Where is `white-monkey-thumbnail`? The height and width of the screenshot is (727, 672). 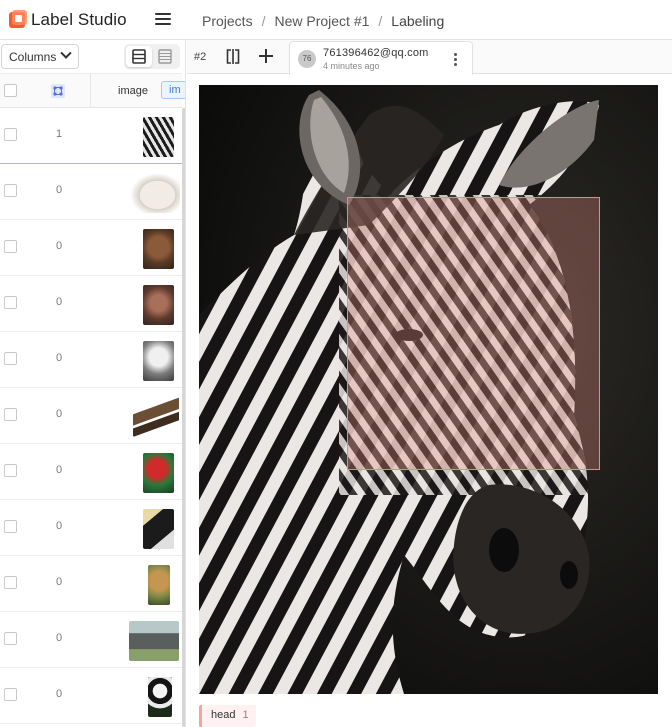
white-monkey-thumbnail is located at coordinates (158, 361).